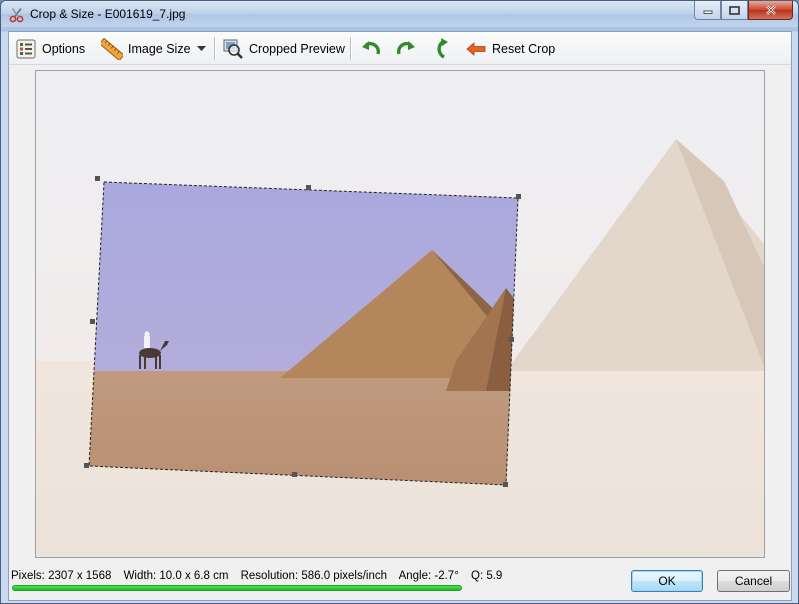 The width and height of the screenshot is (799, 604). What do you see at coordinates (487, 576) in the screenshot?
I see `quality-readout: Q: 5.9` at bounding box center [487, 576].